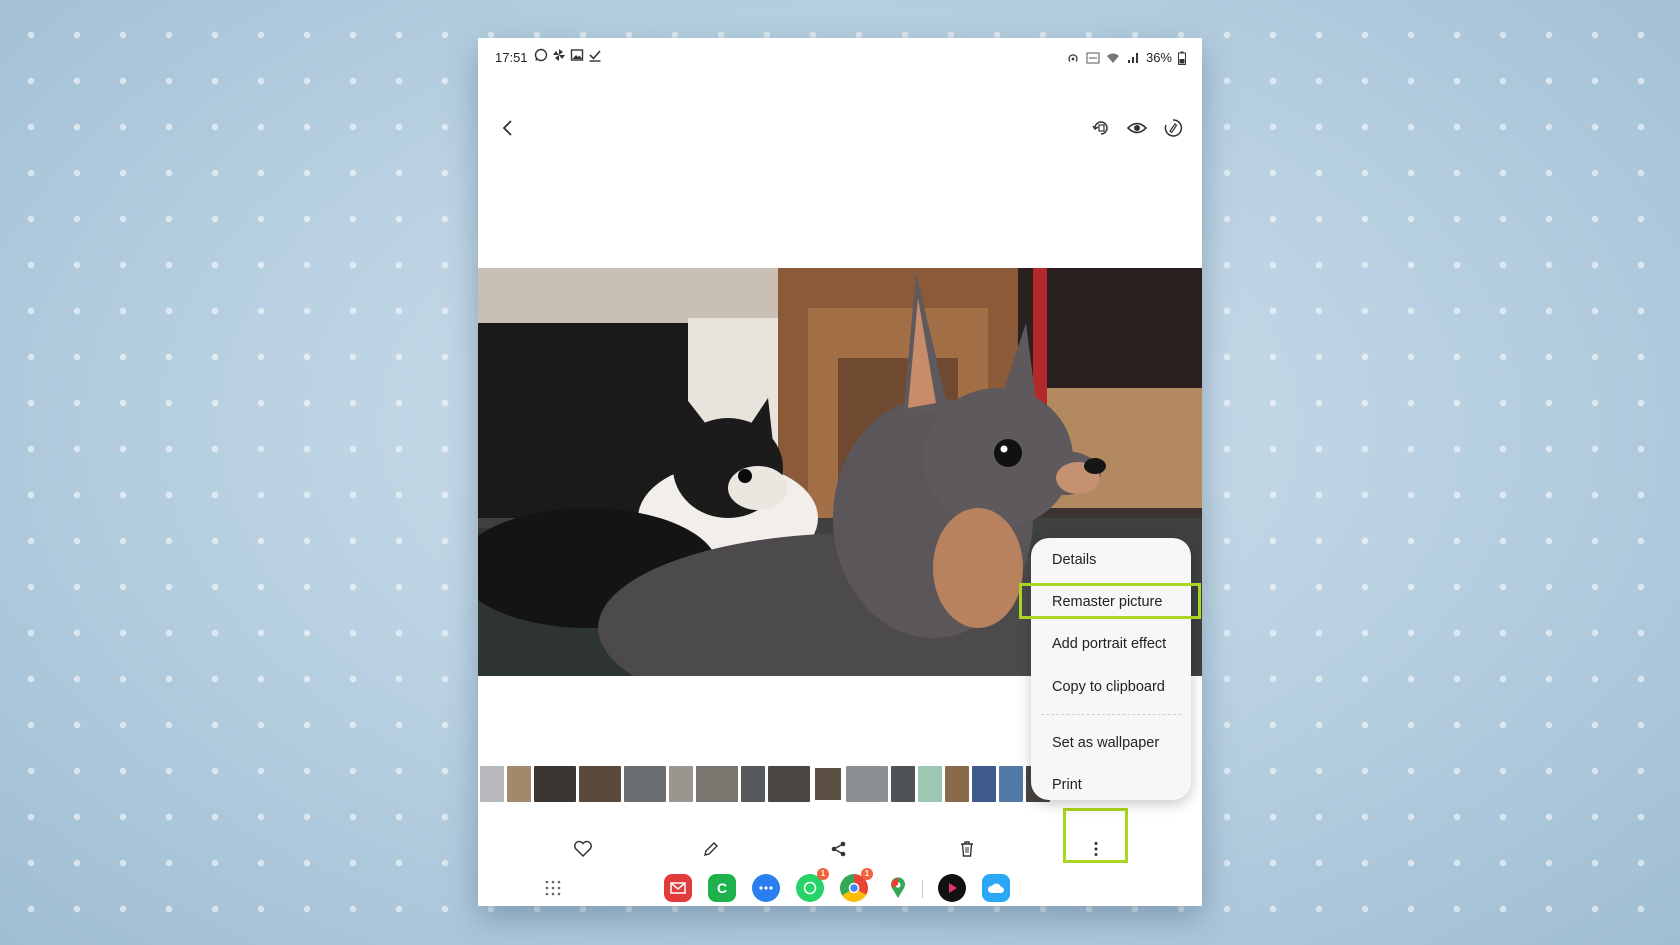 The image size is (1680, 945). What do you see at coordinates (1093, 58) in the screenshot?
I see `volte-icon` at bounding box center [1093, 58].